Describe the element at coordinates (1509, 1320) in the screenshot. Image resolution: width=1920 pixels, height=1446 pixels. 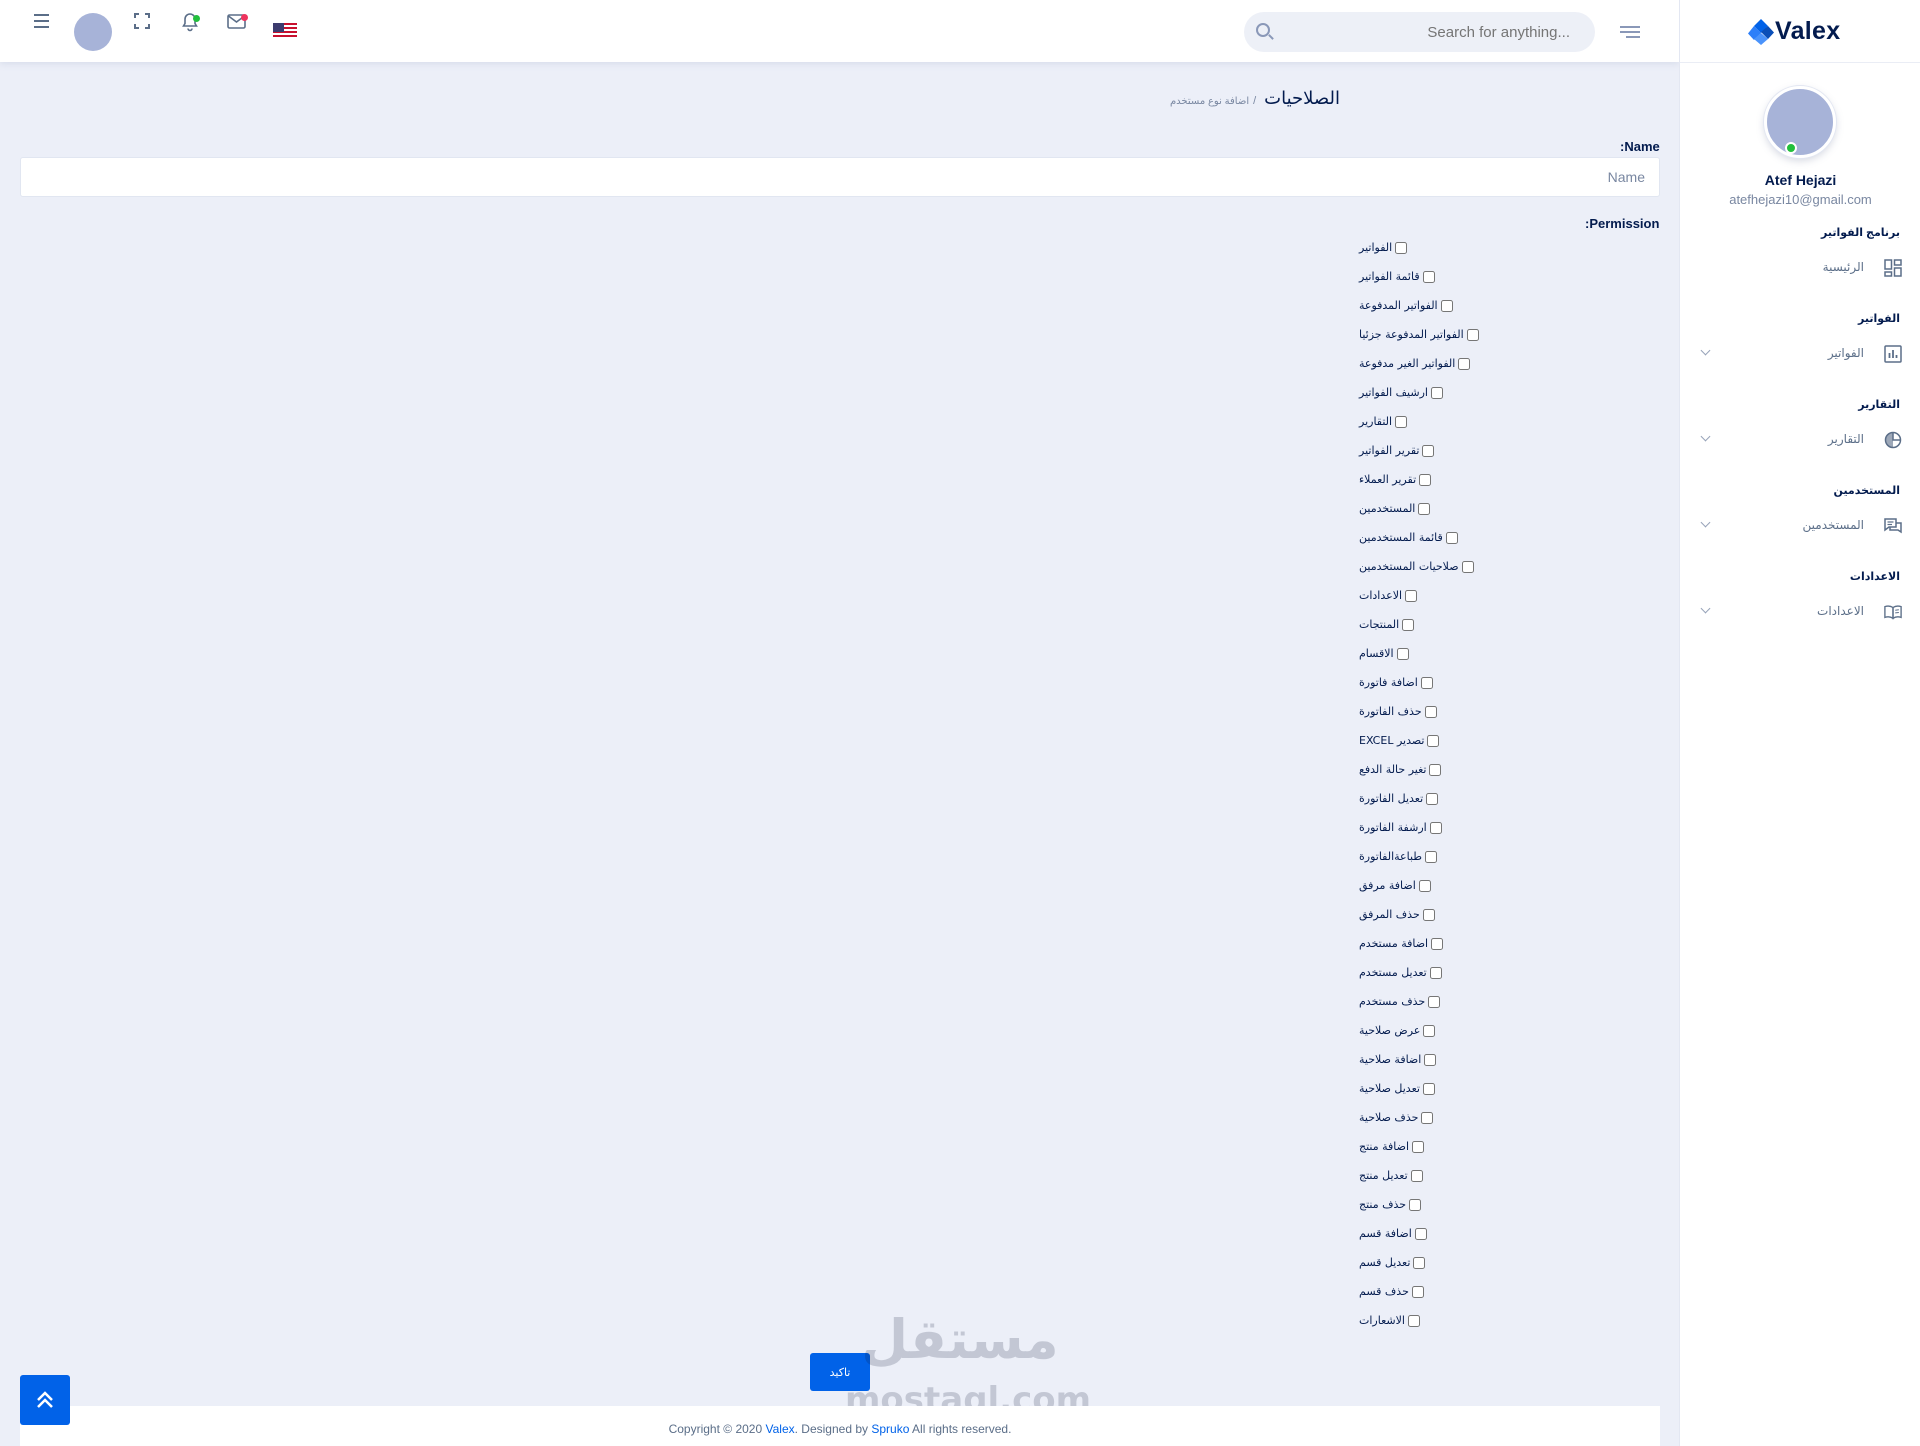
I see `permission-row: الاشعارات` at that location.